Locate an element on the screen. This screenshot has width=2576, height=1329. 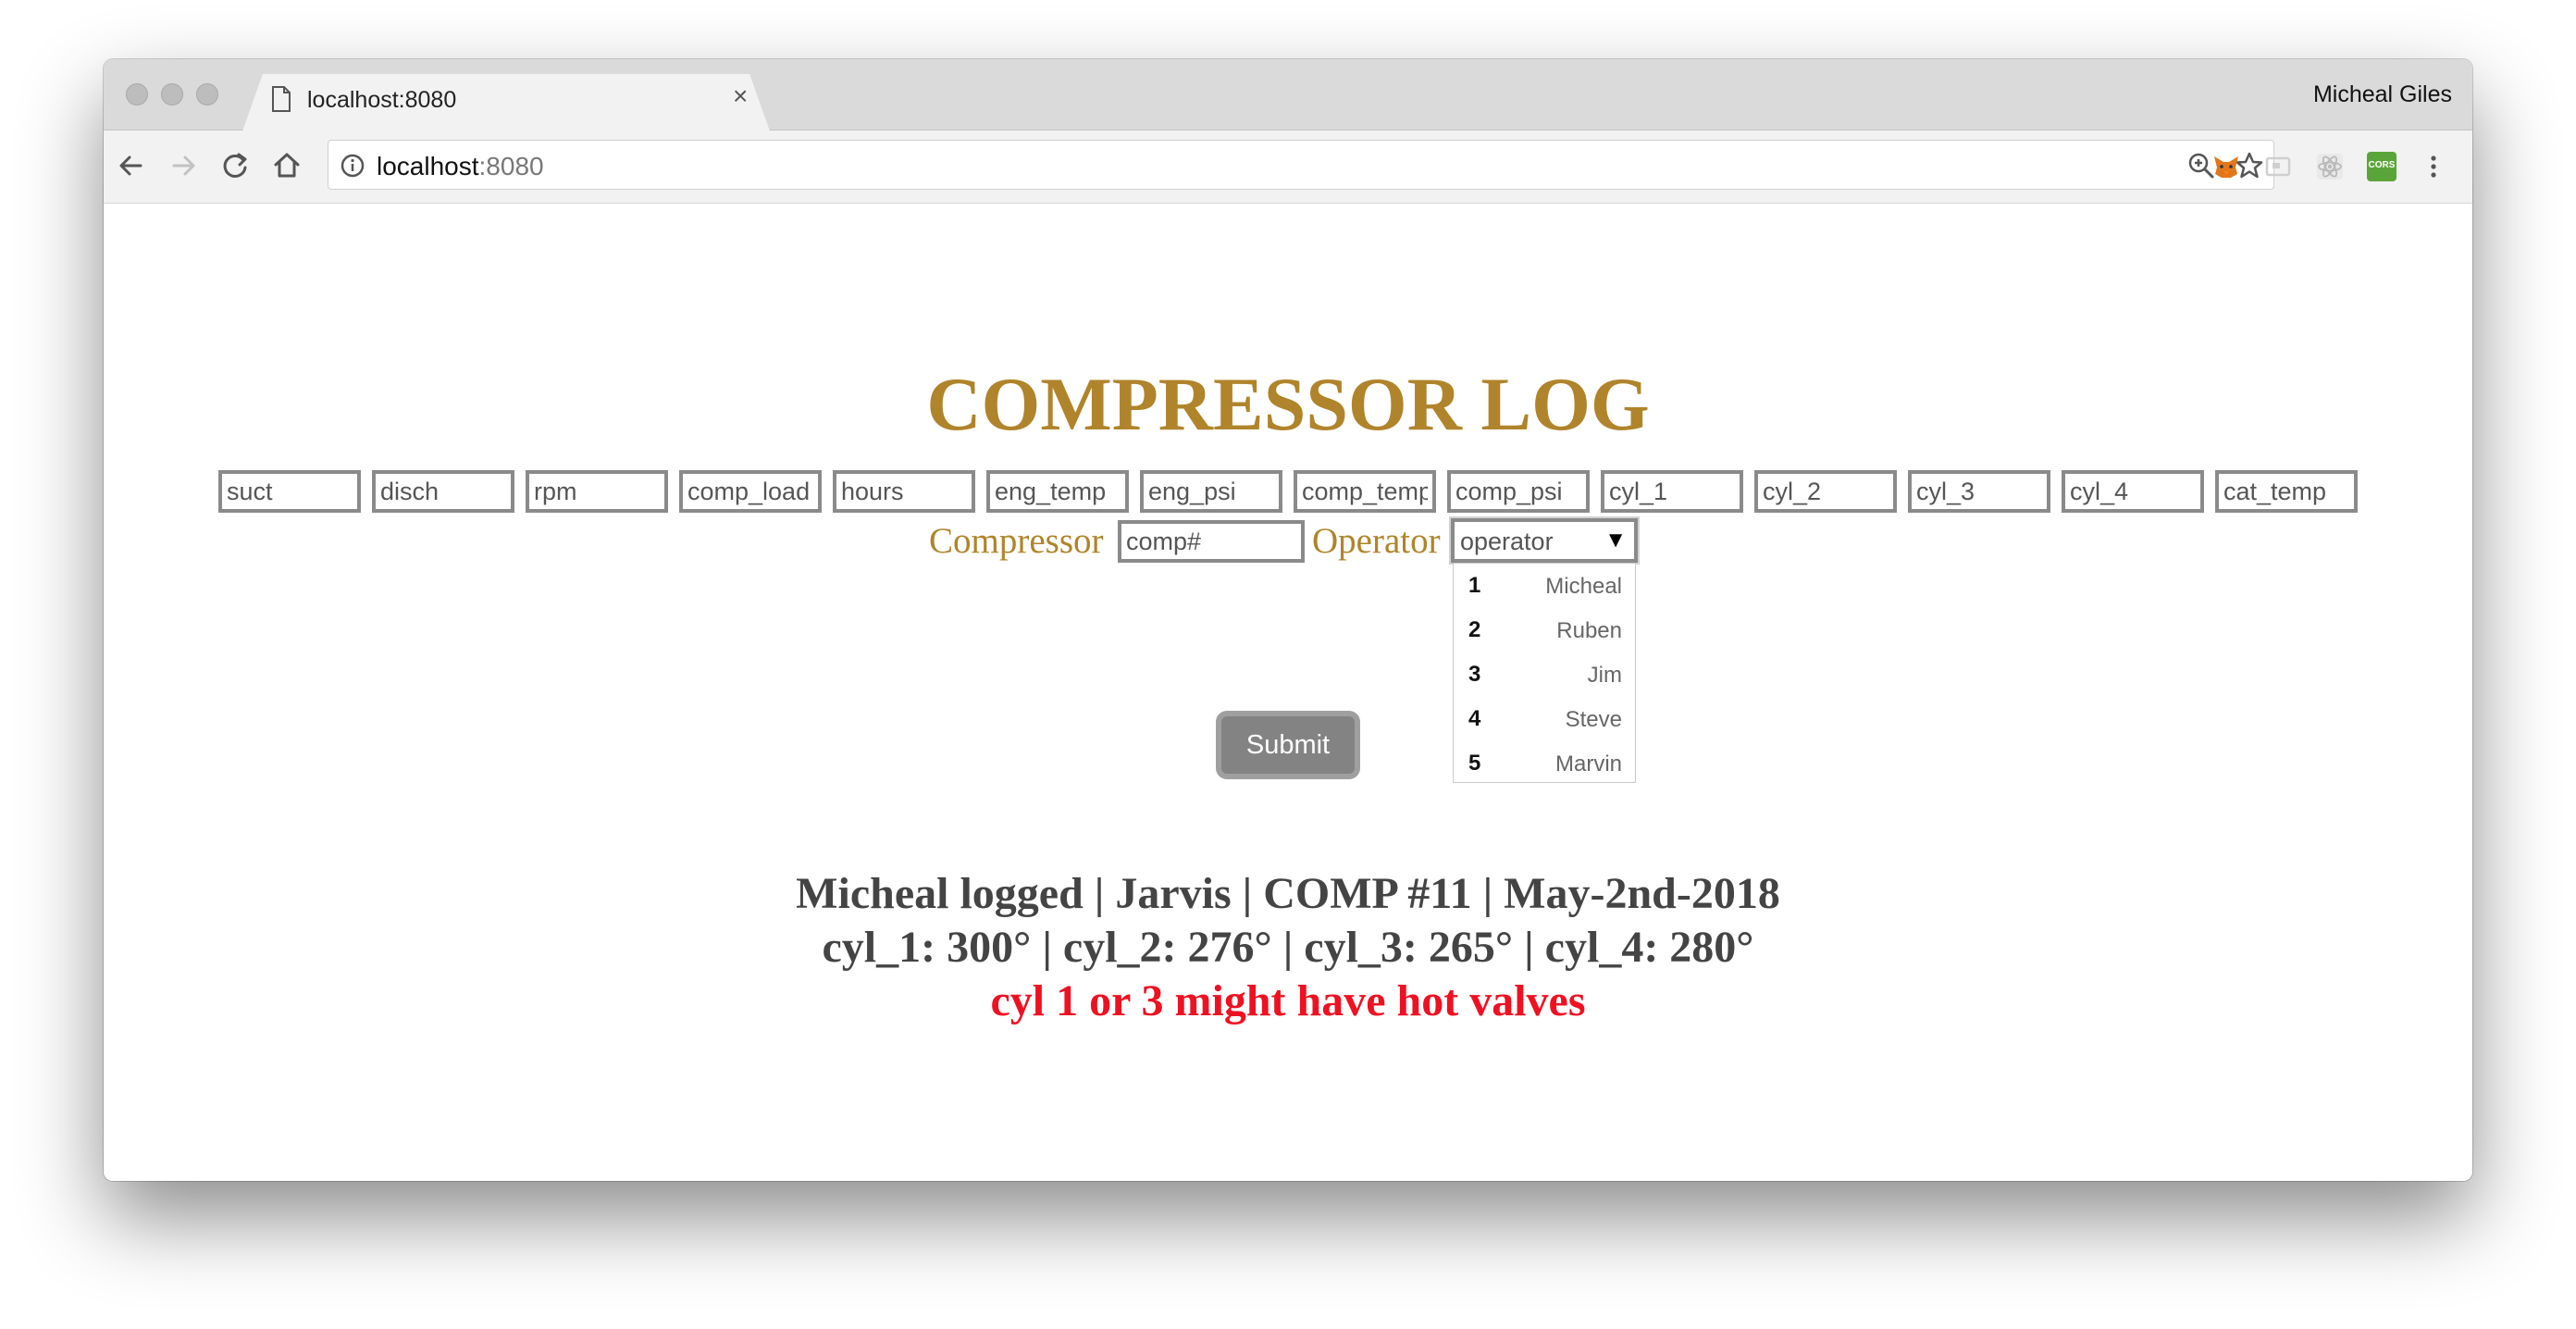
operator-label: Operator is located at coordinates (1376, 541).